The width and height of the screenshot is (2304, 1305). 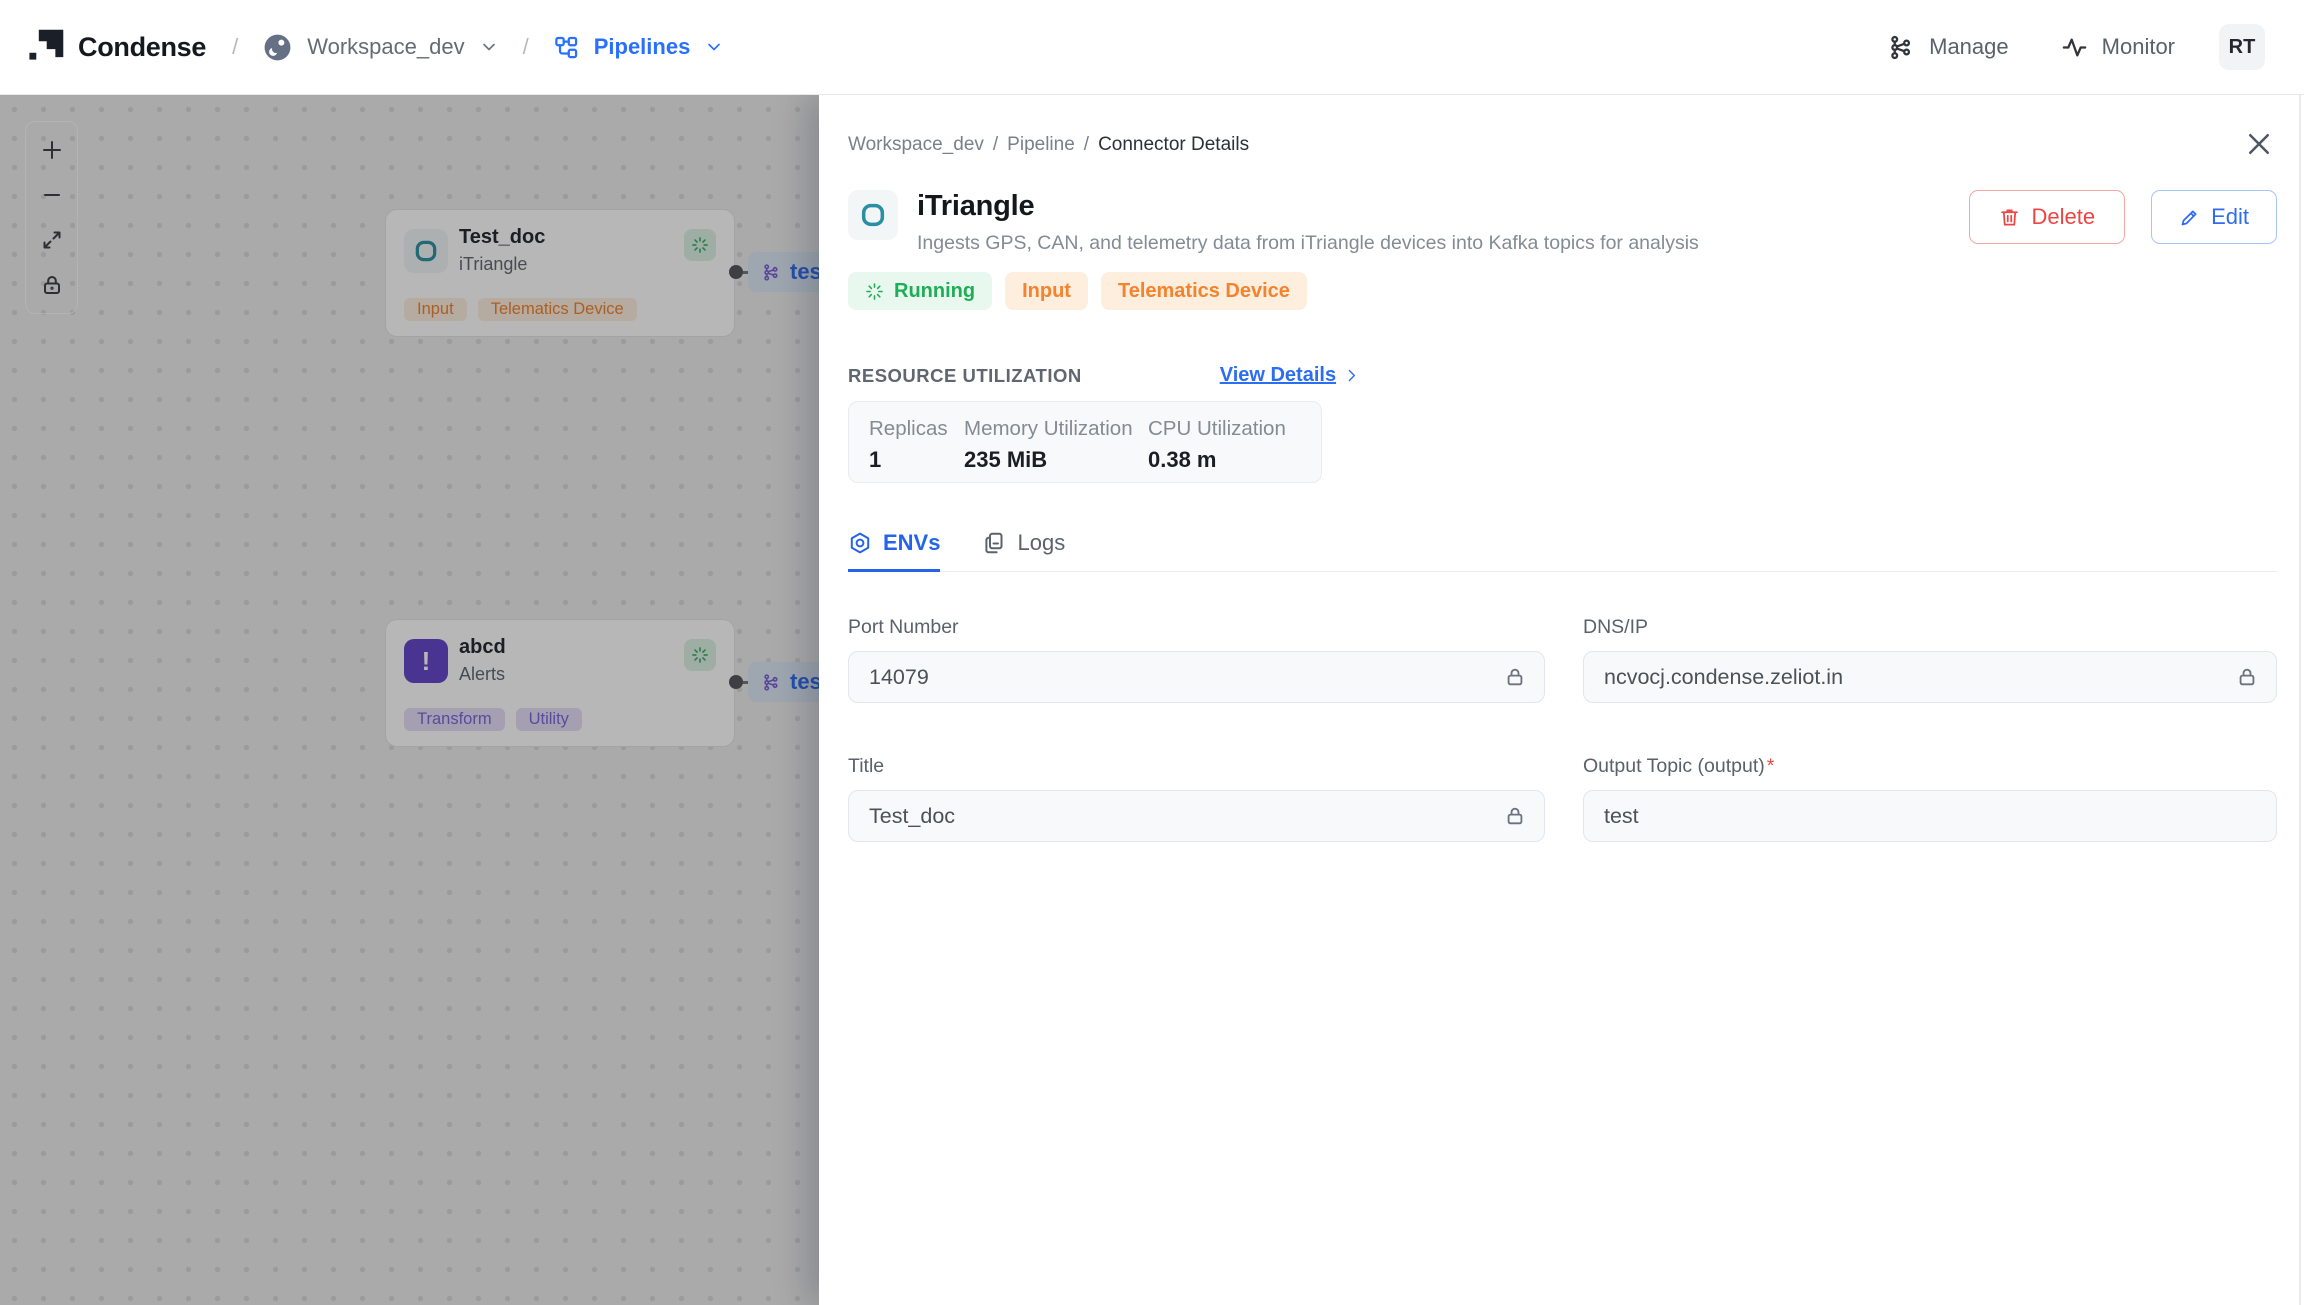 What do you see at coordinates (935, 290) in the screenshot?
I see `running-label: Running` at bounding box center [935, 290].